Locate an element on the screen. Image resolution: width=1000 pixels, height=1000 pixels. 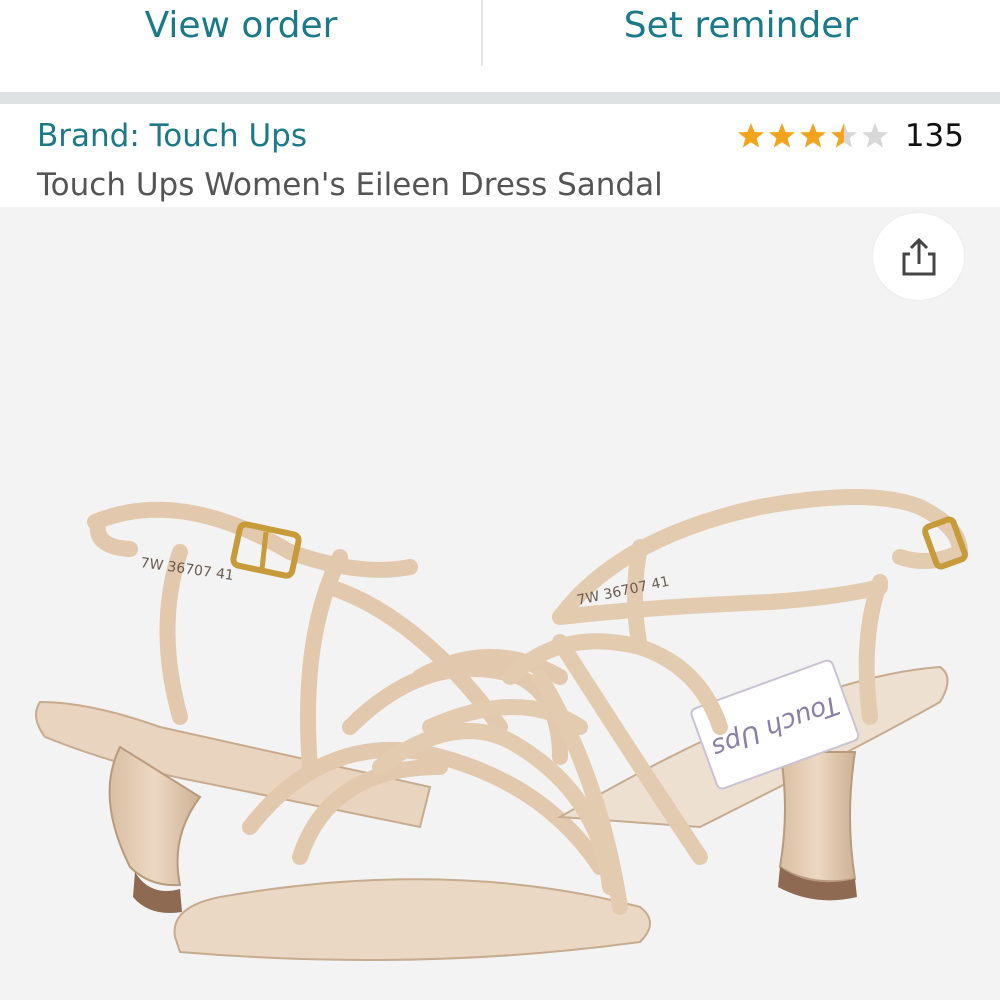
brand-link: Brand: Touch Ups is located at coordinates (172, 136).